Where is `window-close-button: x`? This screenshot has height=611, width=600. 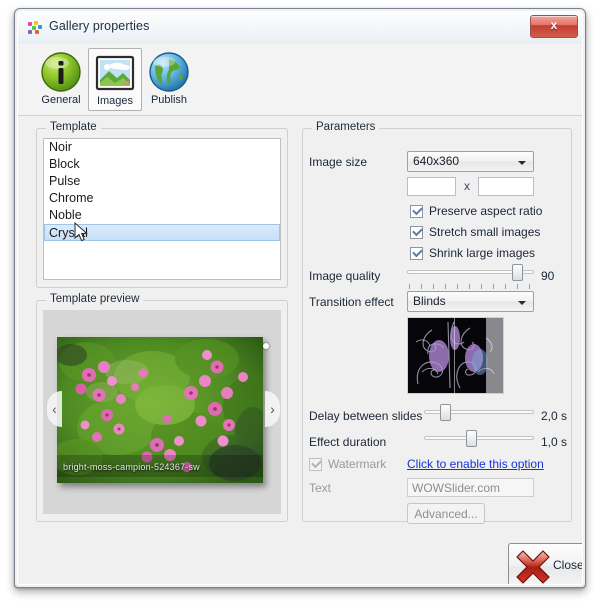 window-close-button: x is located at coordinates (554, 26).